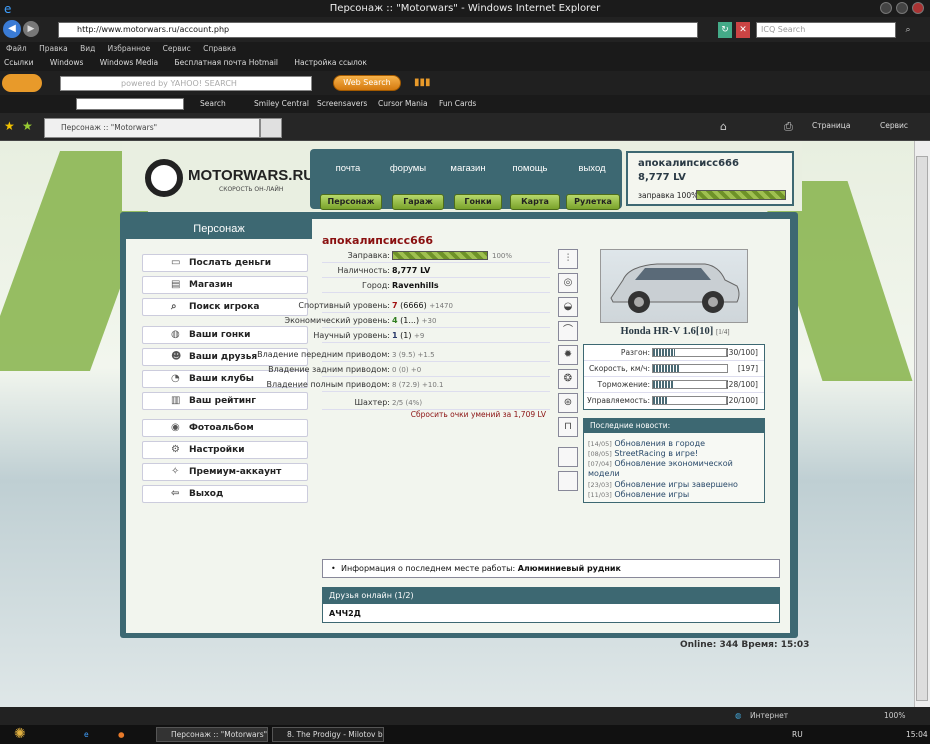  What do you see at coordinates (219, 48) in the screenshot?
I see `menu-help: Справка` at bounding box center [219, 48].